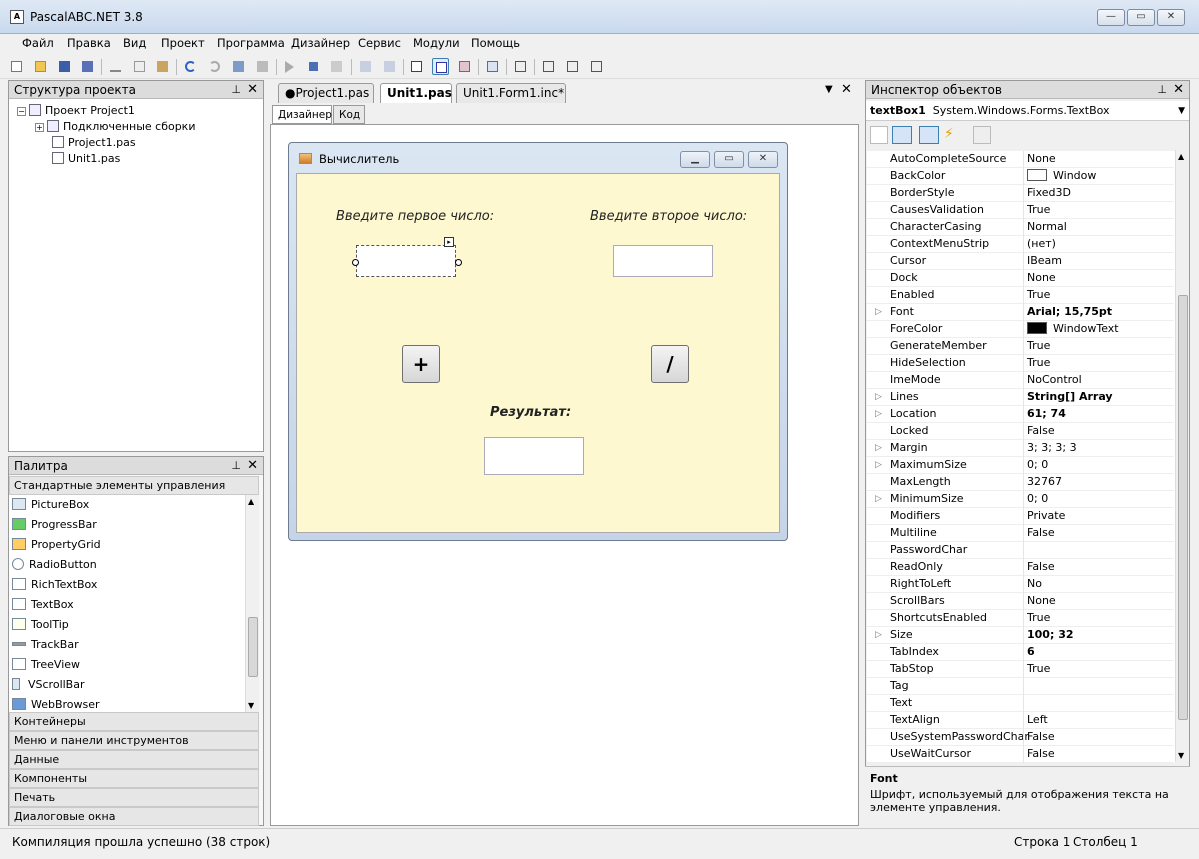 This screenshot has width=1199, height=859. I want to click on menu-edit: Правка, so click(89, 43).